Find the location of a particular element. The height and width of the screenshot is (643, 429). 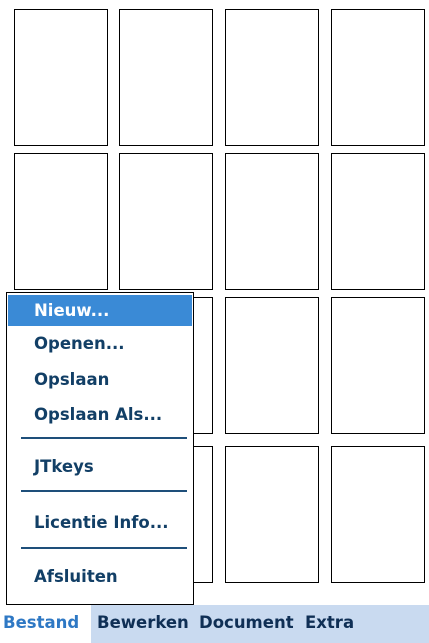

menu-bewerken: Bewerken is located at coordinates (143, 624).